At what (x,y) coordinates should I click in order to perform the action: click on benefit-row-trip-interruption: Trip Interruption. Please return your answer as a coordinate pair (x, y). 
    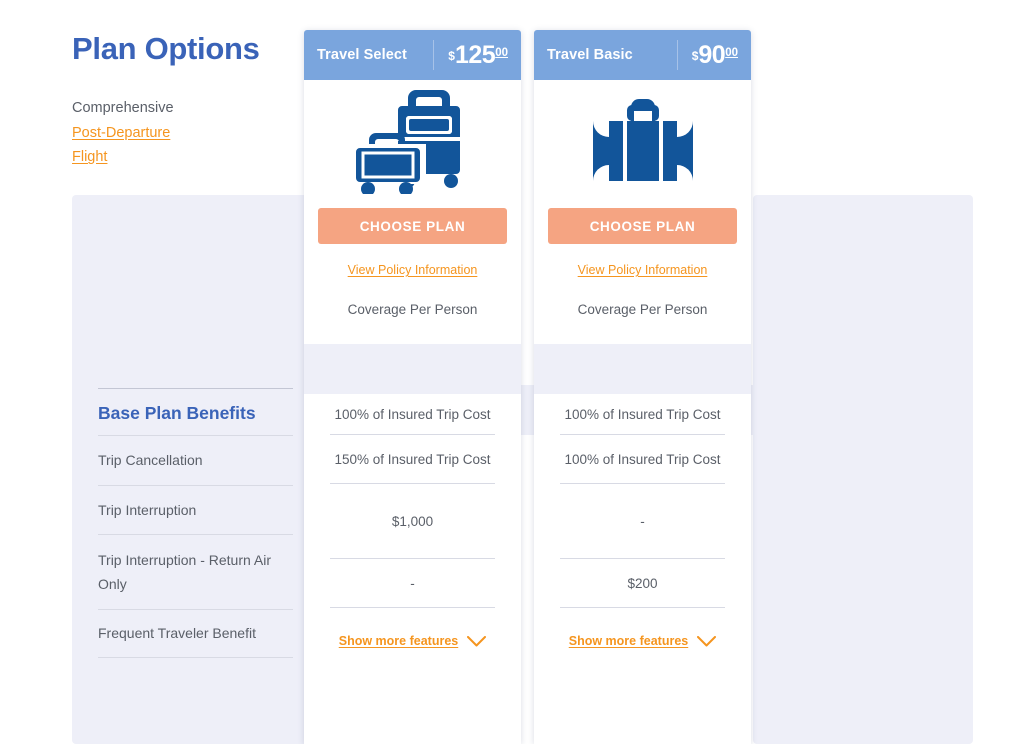
    Looking at the image, I should click on (195, 509).